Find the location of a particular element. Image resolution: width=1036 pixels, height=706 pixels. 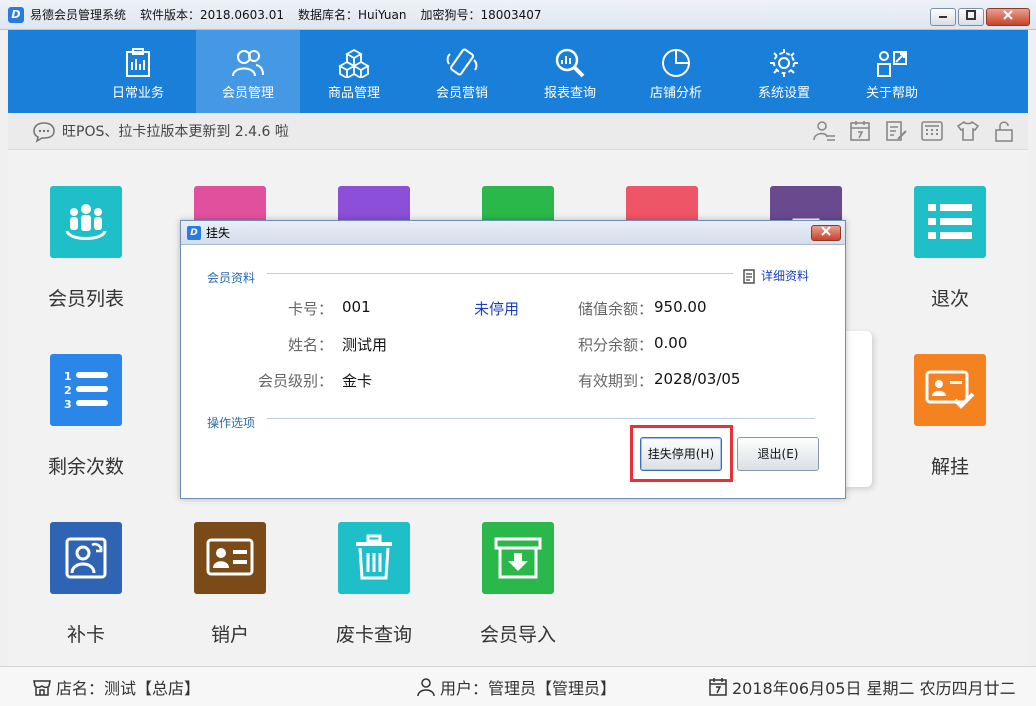

tile-label: 销户 is located at coordinates (229, 635).